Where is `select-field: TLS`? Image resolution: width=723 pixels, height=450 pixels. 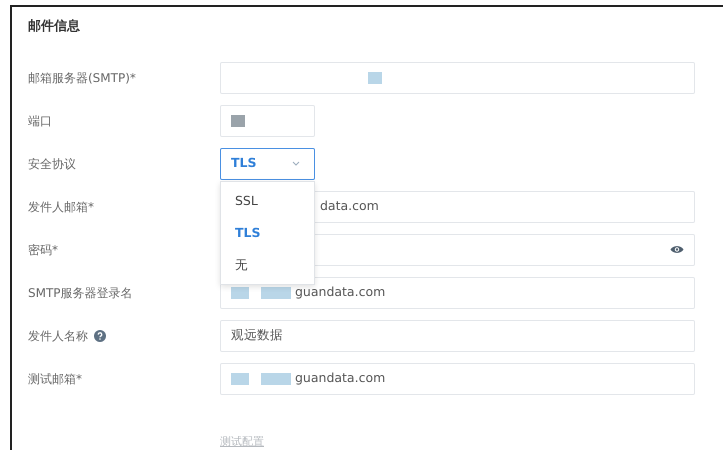
select-field: TLS is located at coordinates (267, 164).